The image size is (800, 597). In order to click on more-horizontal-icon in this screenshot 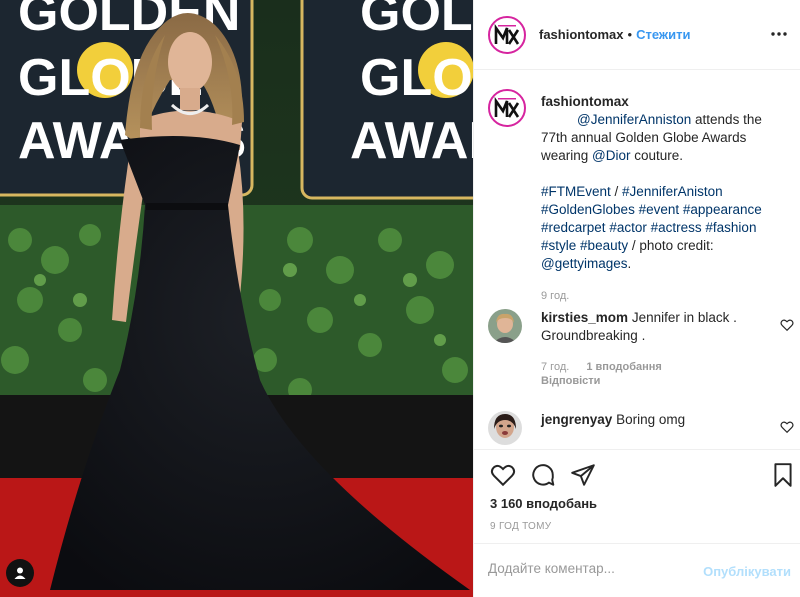, I will do `click(779, 34)`.